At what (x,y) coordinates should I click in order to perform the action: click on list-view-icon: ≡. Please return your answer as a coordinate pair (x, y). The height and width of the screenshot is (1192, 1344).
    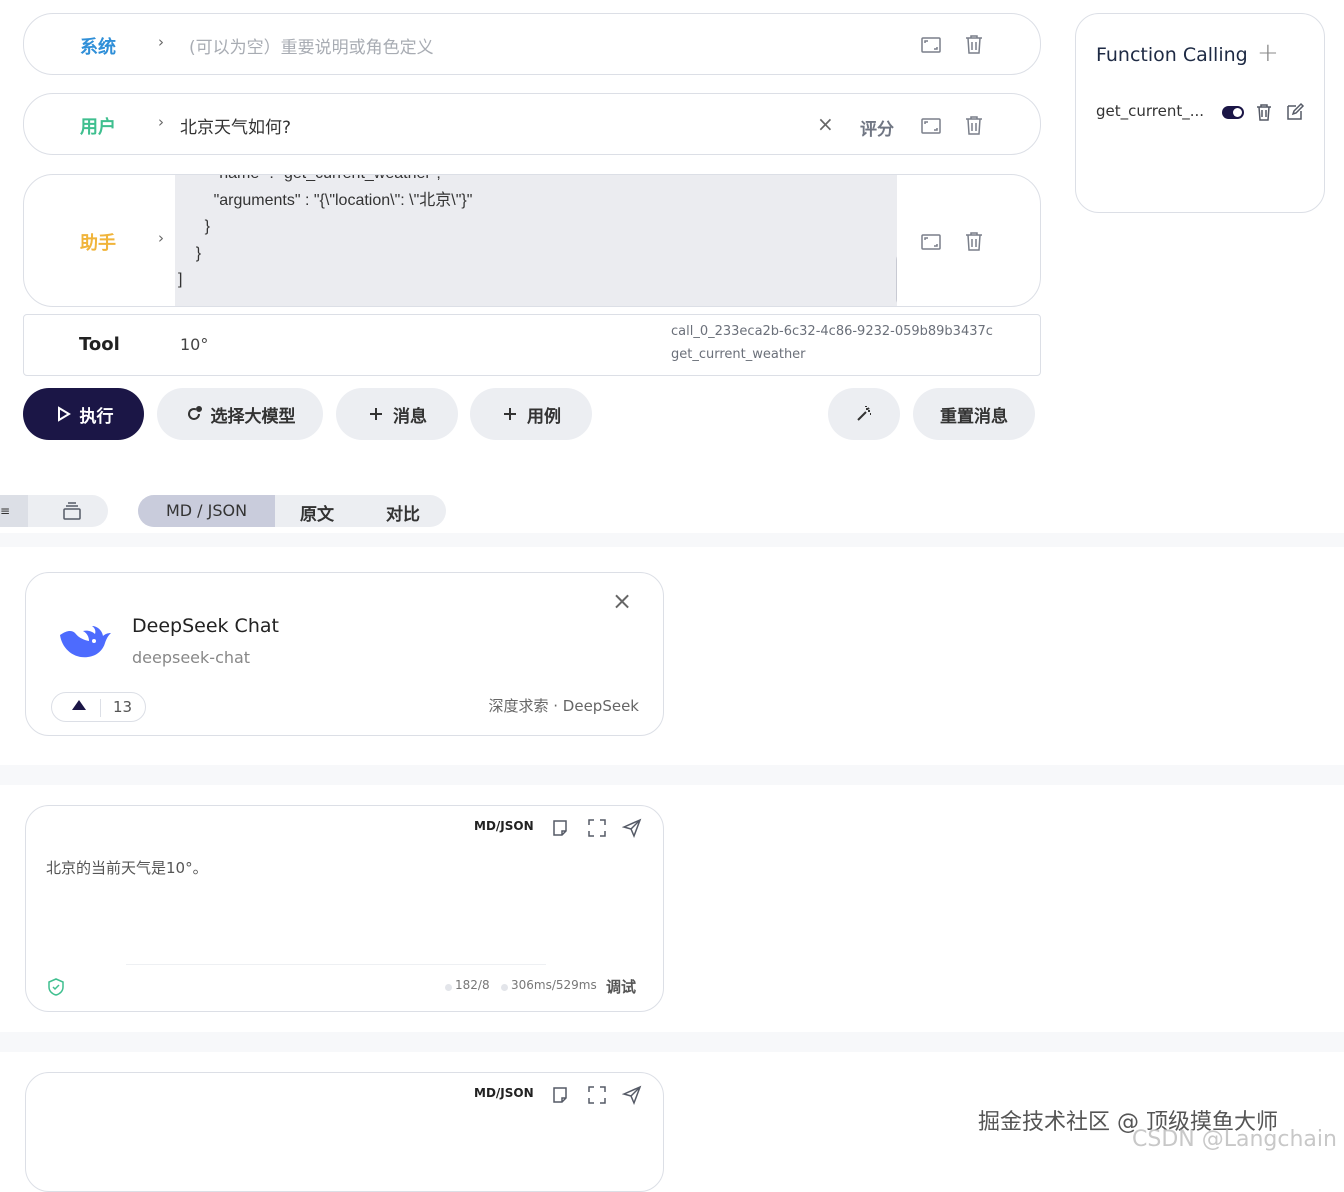
    Looking at the image, I should click on (14, 511).